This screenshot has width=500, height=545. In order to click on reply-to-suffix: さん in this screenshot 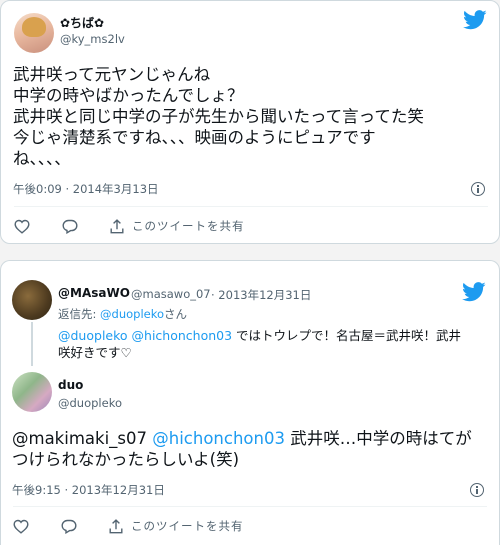, I will do `click(176, 314)`.